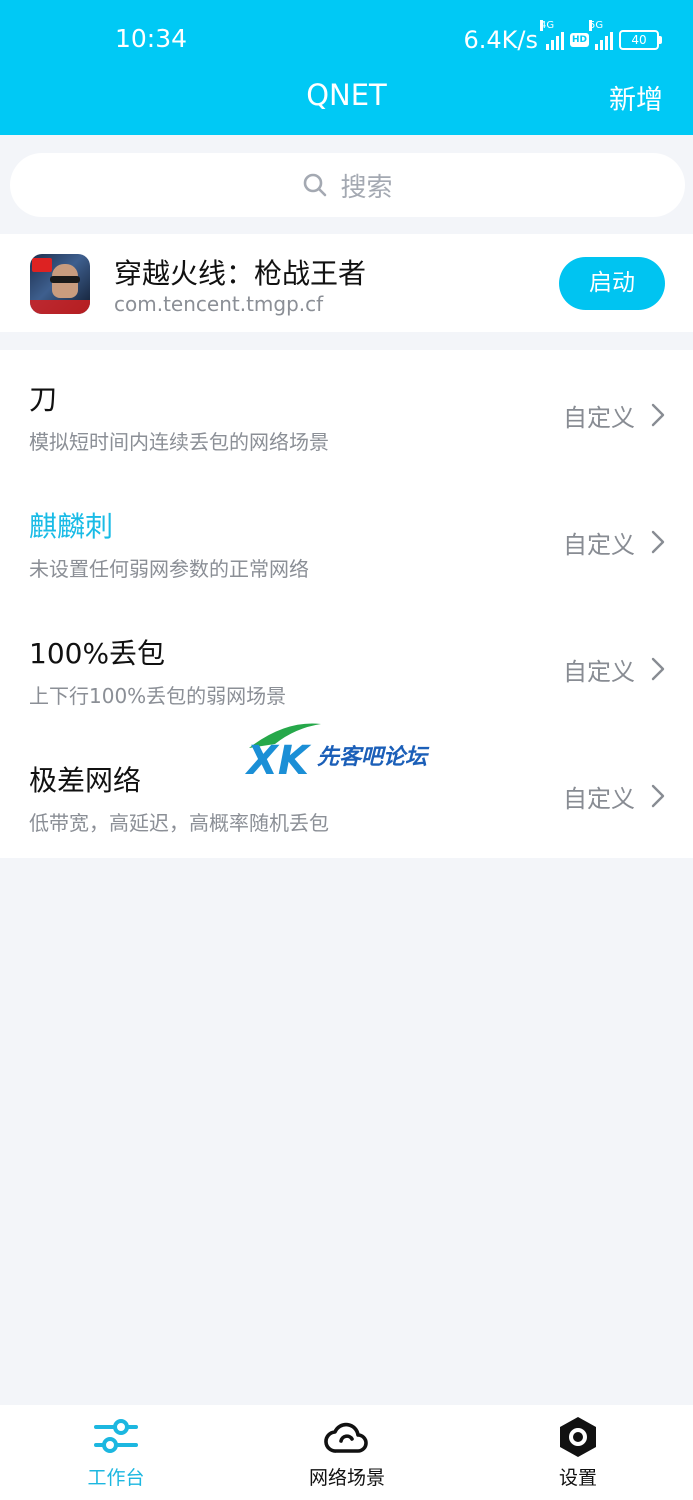  Describe the element at coordinates (240, 273) in the screenshot. I see `app-name: 穿越火线：枪战王者` at that location.